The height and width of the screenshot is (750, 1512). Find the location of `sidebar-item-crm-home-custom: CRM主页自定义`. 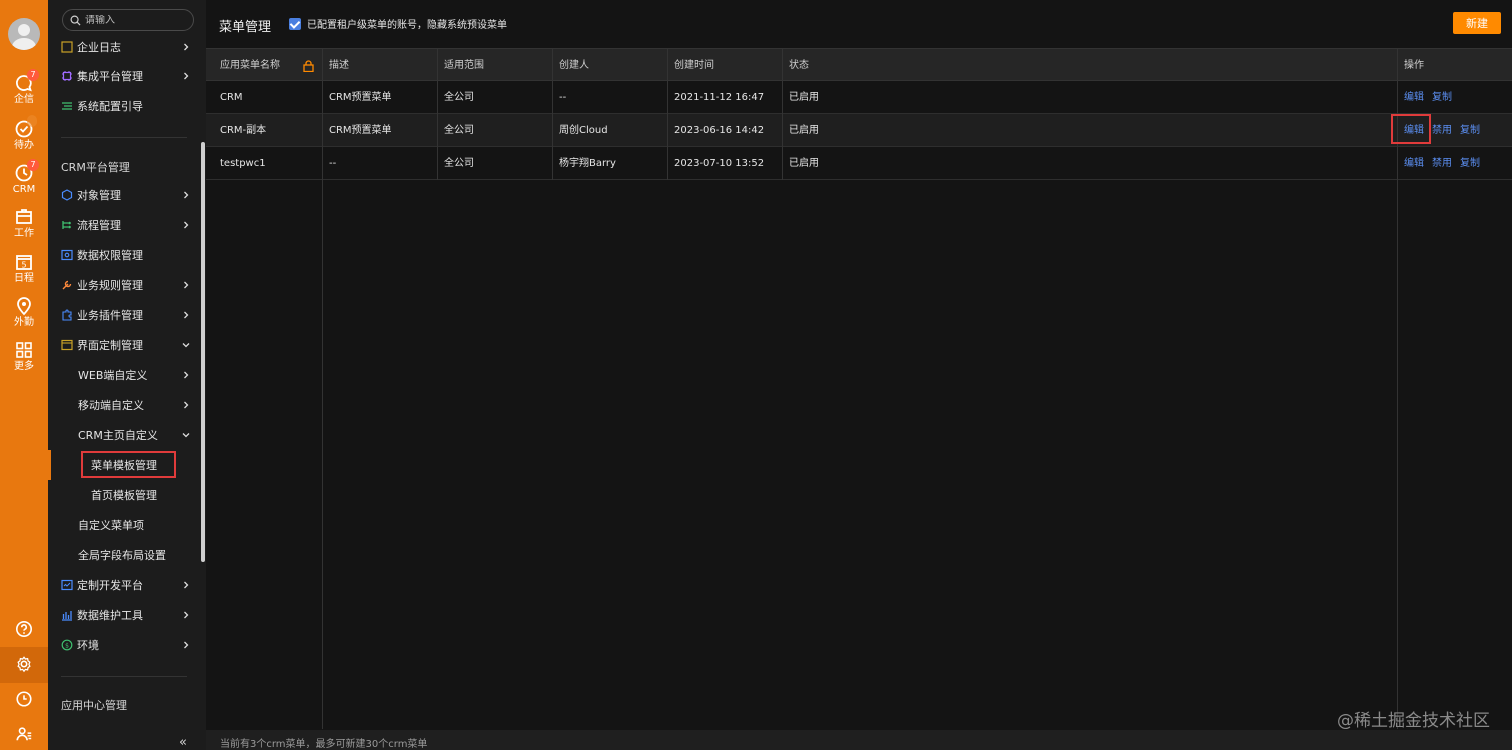

sidebar-item-crm-home-custom: CRM主页自定义 is located at coordinates (127, 435).